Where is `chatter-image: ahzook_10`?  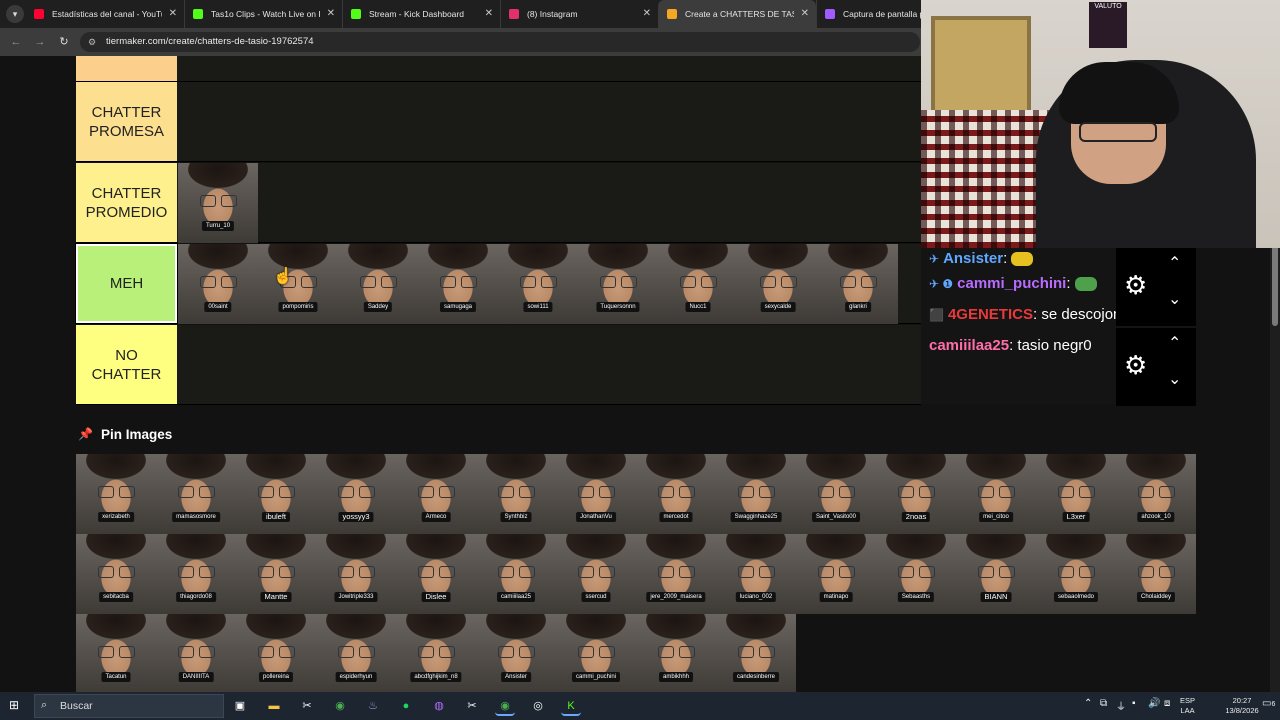
chatter-image: ahzook_10 is located at coordinates (1156, 494).